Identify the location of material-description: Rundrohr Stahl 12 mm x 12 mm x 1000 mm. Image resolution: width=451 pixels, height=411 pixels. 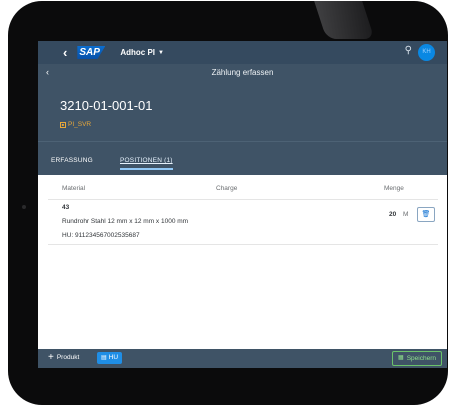
(125, 221).